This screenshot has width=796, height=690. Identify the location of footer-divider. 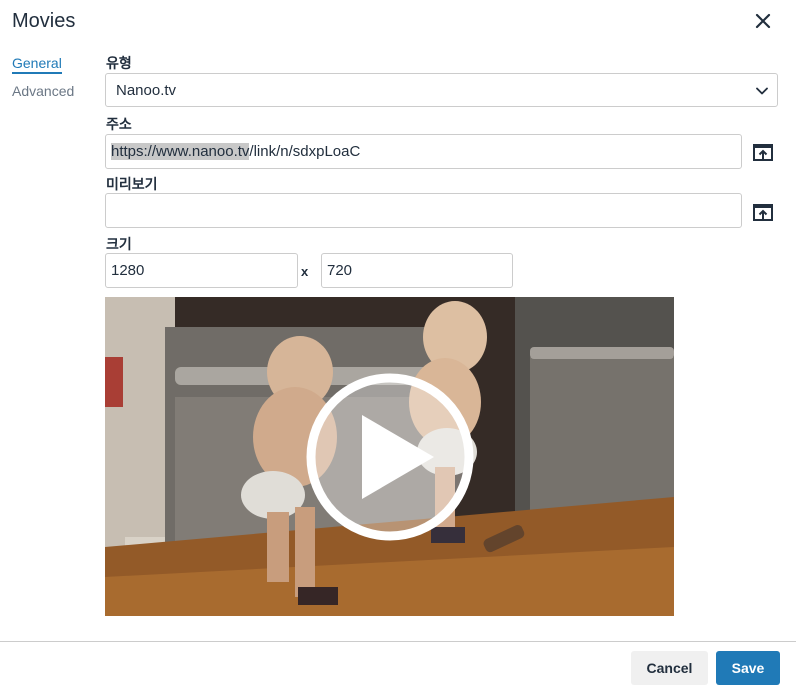
(398, 641).